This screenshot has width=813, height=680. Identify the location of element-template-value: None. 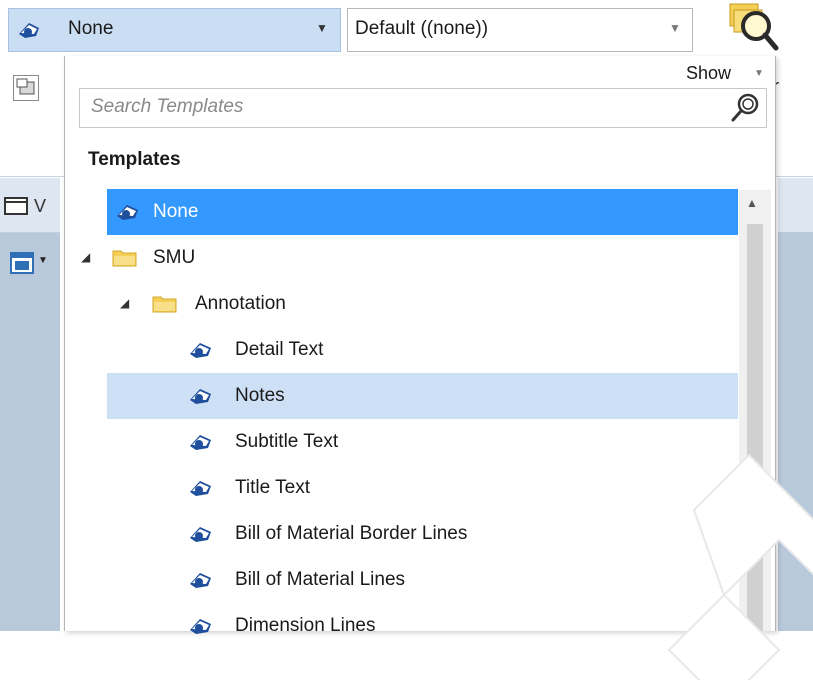
(91, 28).